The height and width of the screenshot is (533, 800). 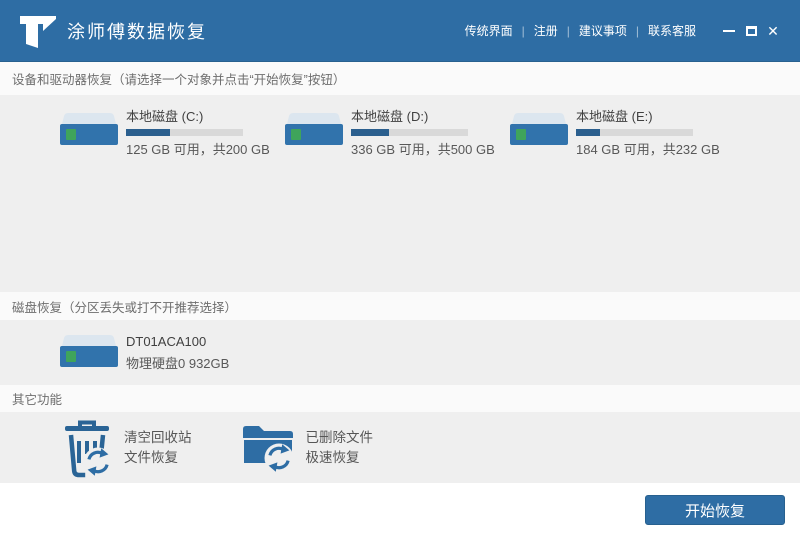 I want to click on drive-item-c: 本地磁盘 (C:) 125 GB 可用，共200 GB, so click(x=172, y=130).